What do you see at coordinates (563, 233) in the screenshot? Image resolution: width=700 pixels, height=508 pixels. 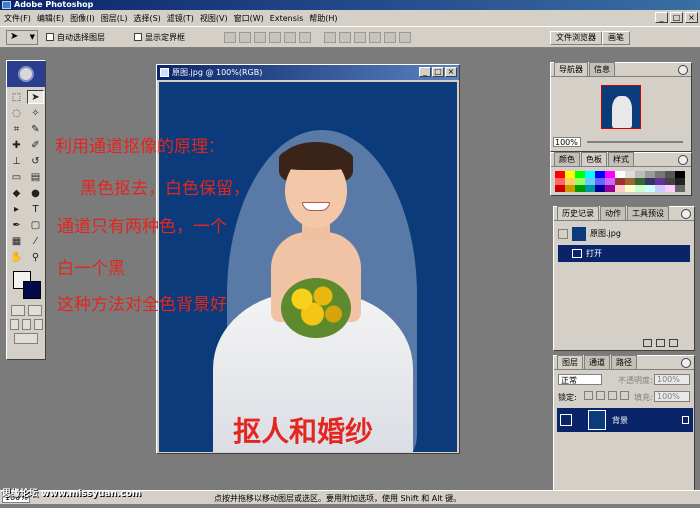 I see `snapshot-source-icon` at bounding box center [563, 233].